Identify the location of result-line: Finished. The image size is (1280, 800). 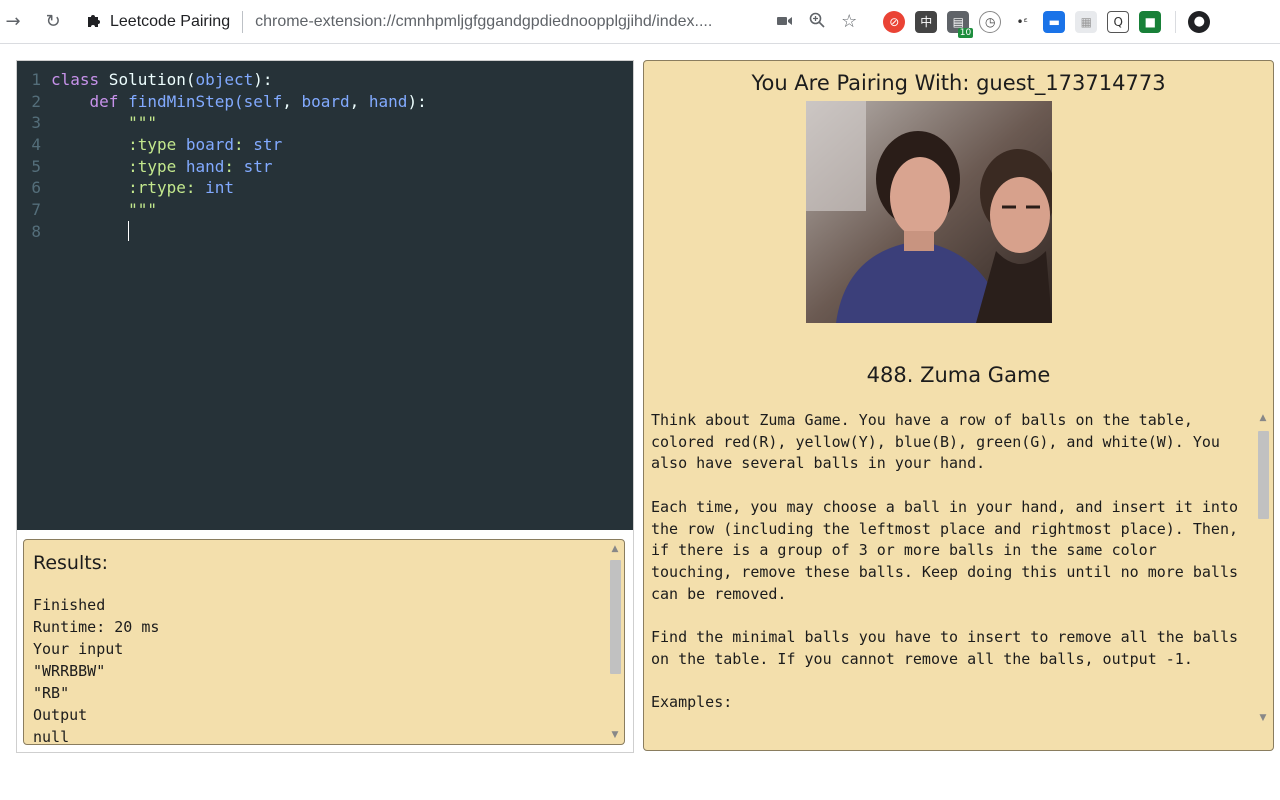
(69, 605).